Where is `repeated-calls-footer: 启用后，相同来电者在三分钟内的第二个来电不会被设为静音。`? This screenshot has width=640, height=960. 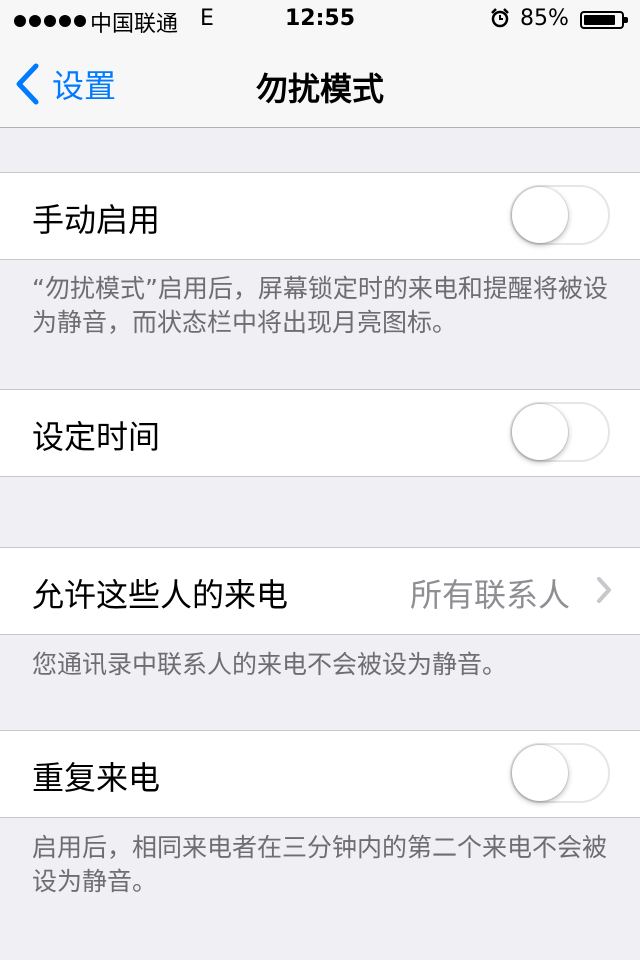
repeated-calls-footer: 启用后，相同来电者在三分钟内的第二个来电不会被设为静音。 is located at coordinates (320, 864).